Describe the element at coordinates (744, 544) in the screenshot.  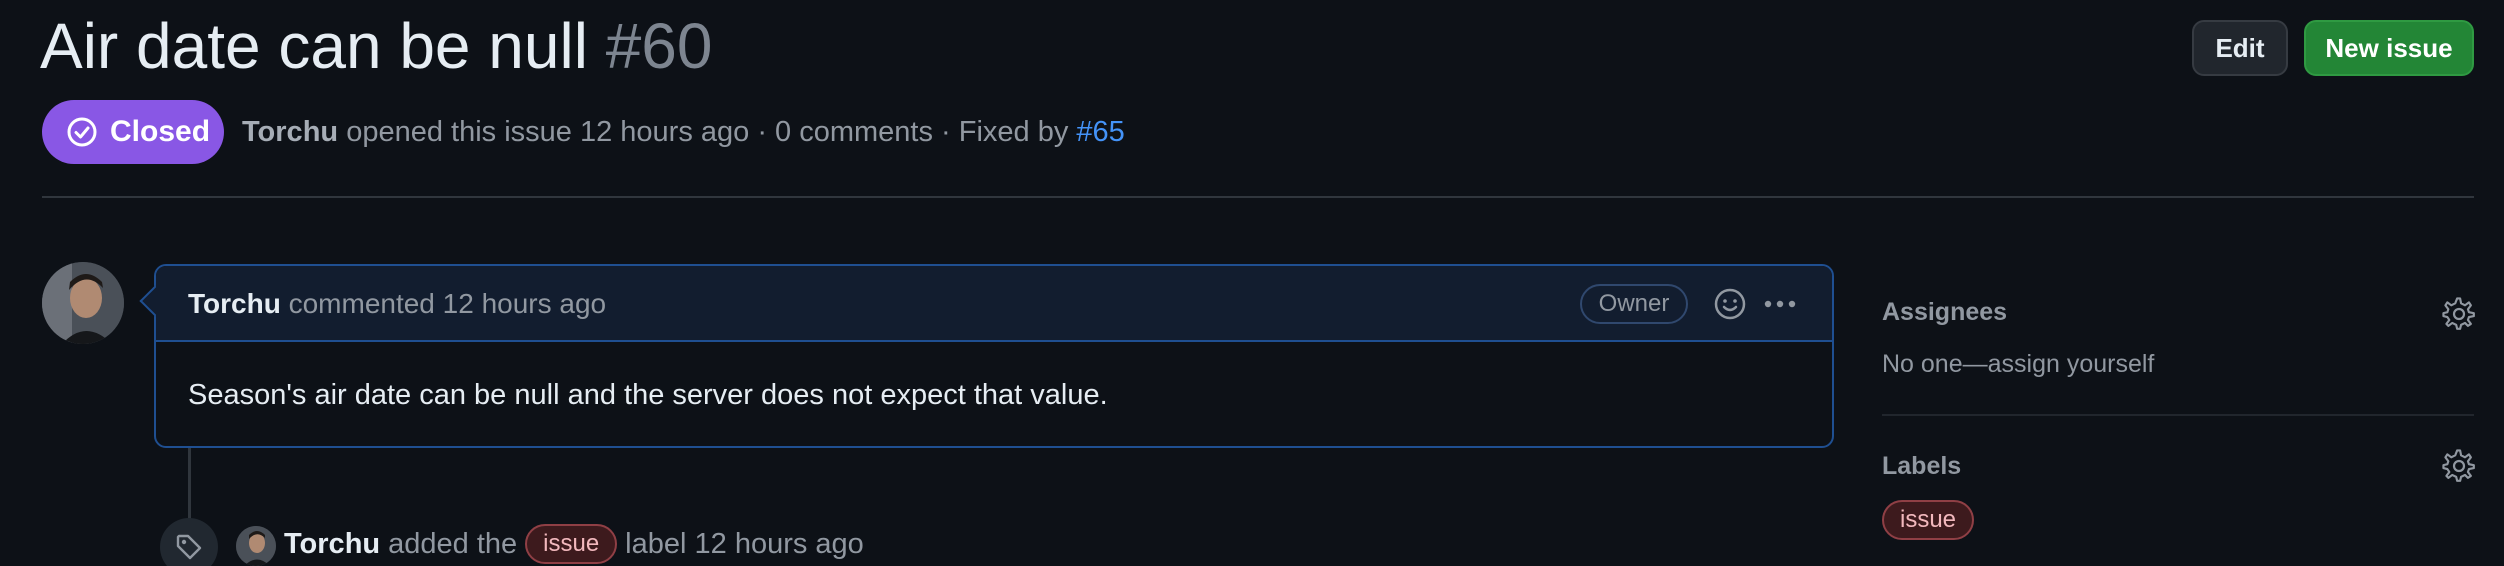
I see `event-text-after: label 12 hours ago` at that location.